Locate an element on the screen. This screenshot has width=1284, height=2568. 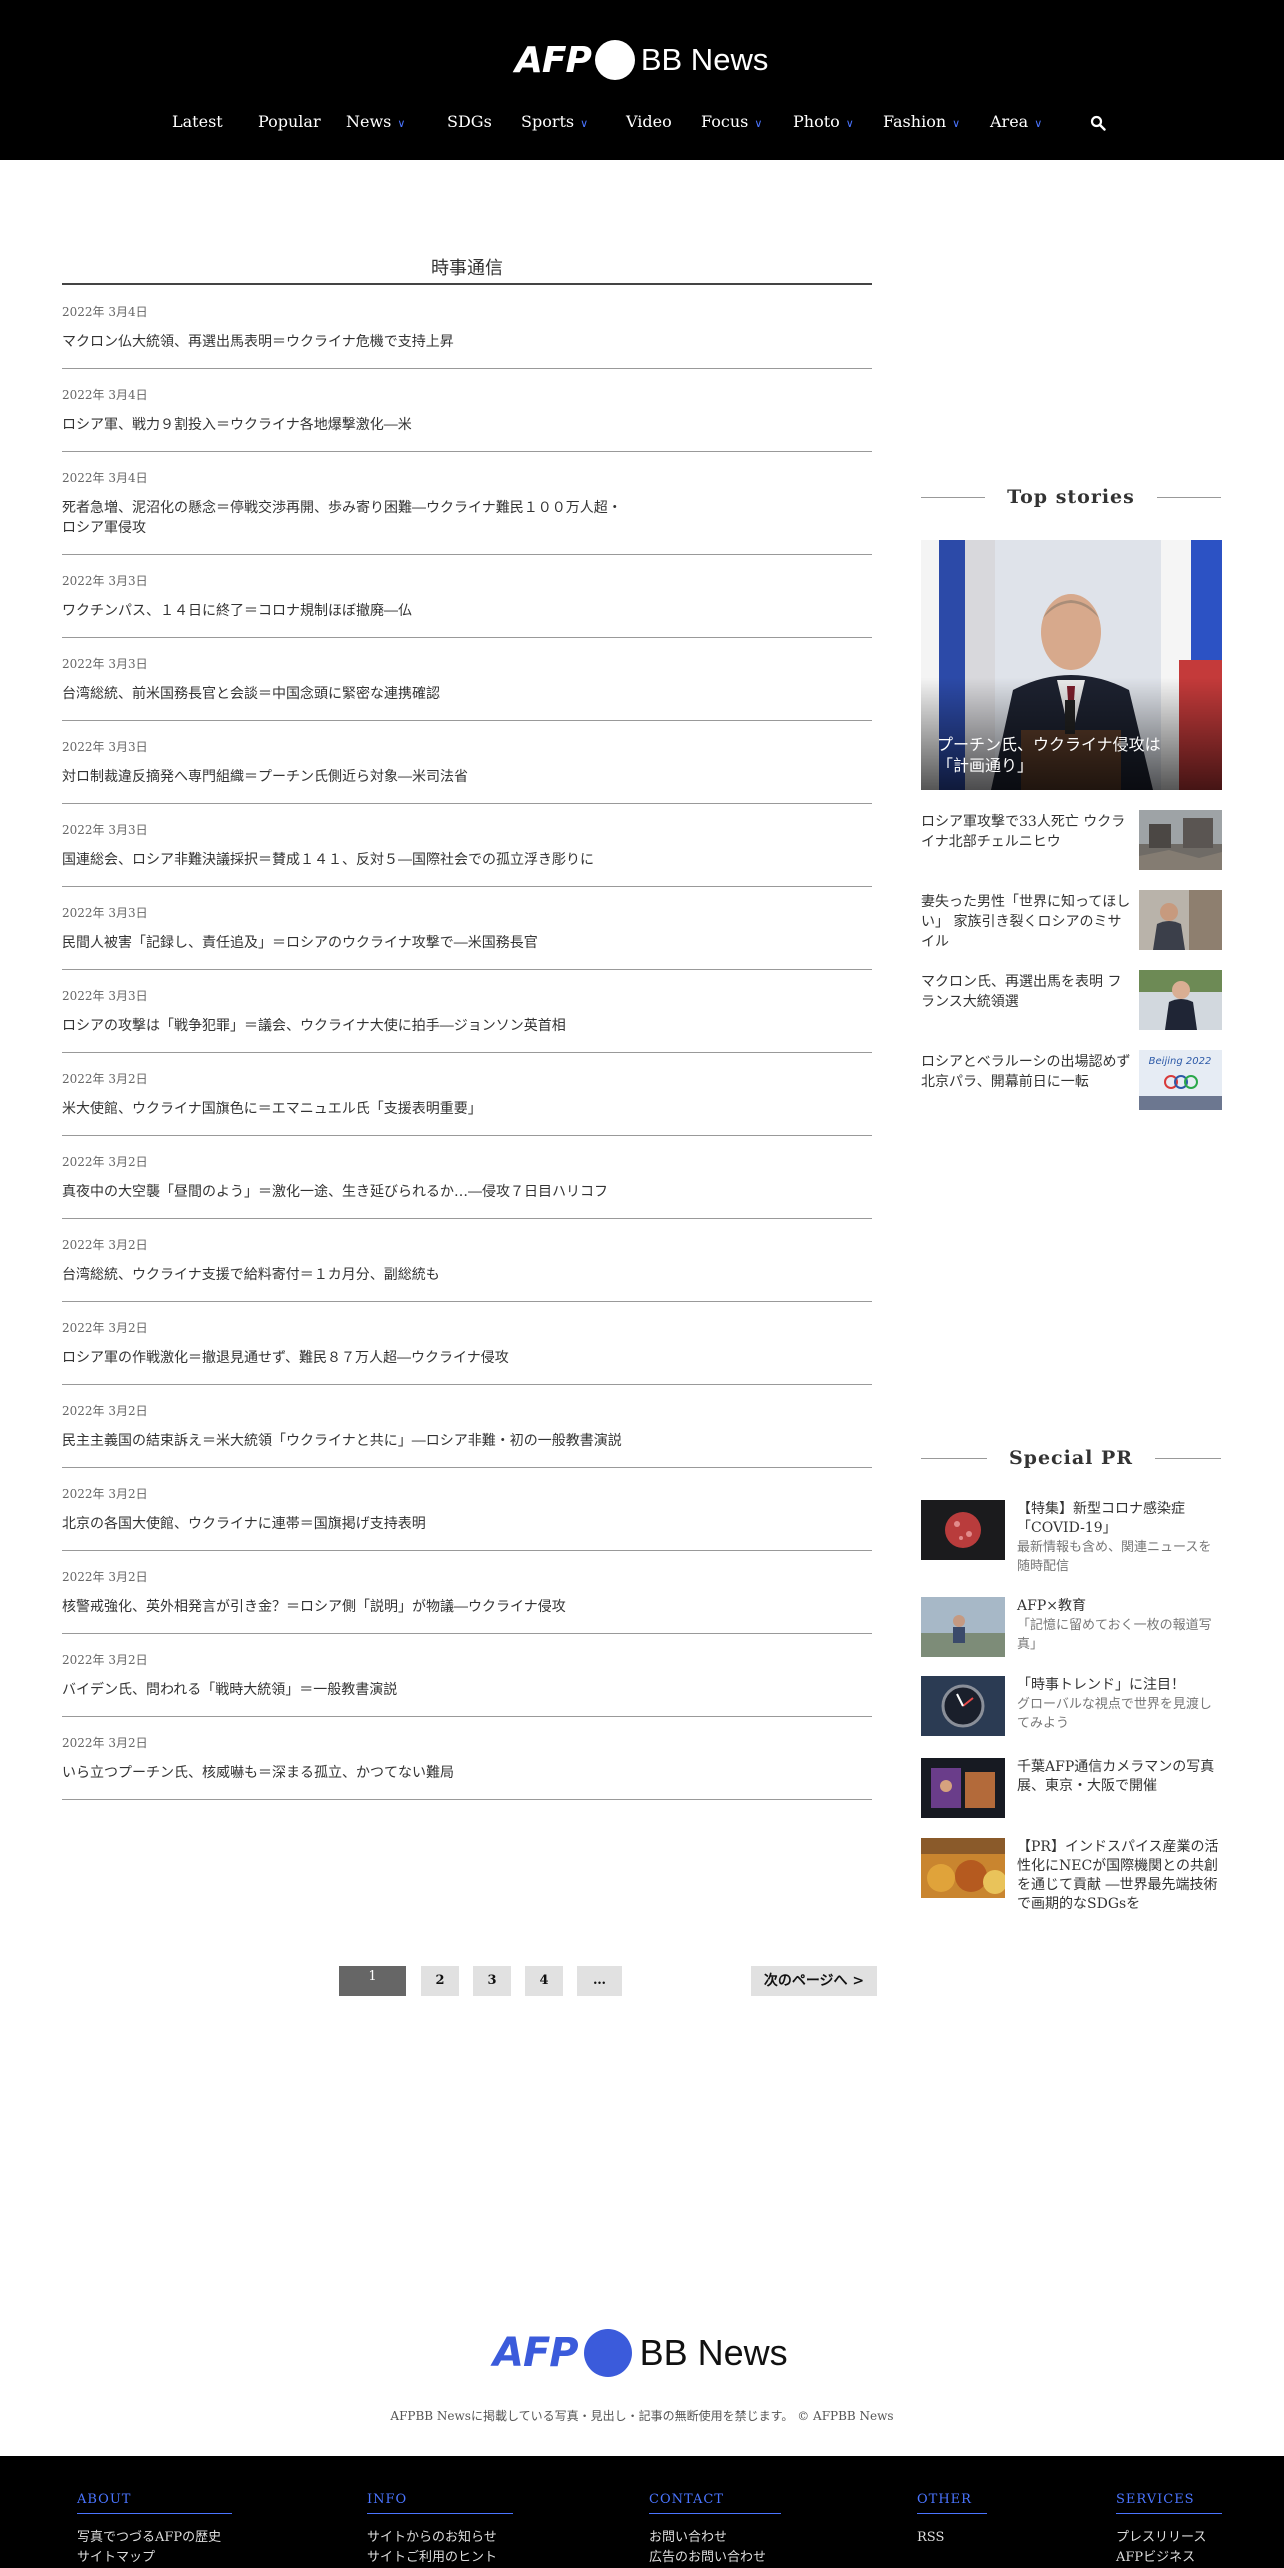
top-story-item: 妻失った男性「世界に知ってほしい」 家族引き裂くロシアのミサイル is located at coordinates (1071, 921).